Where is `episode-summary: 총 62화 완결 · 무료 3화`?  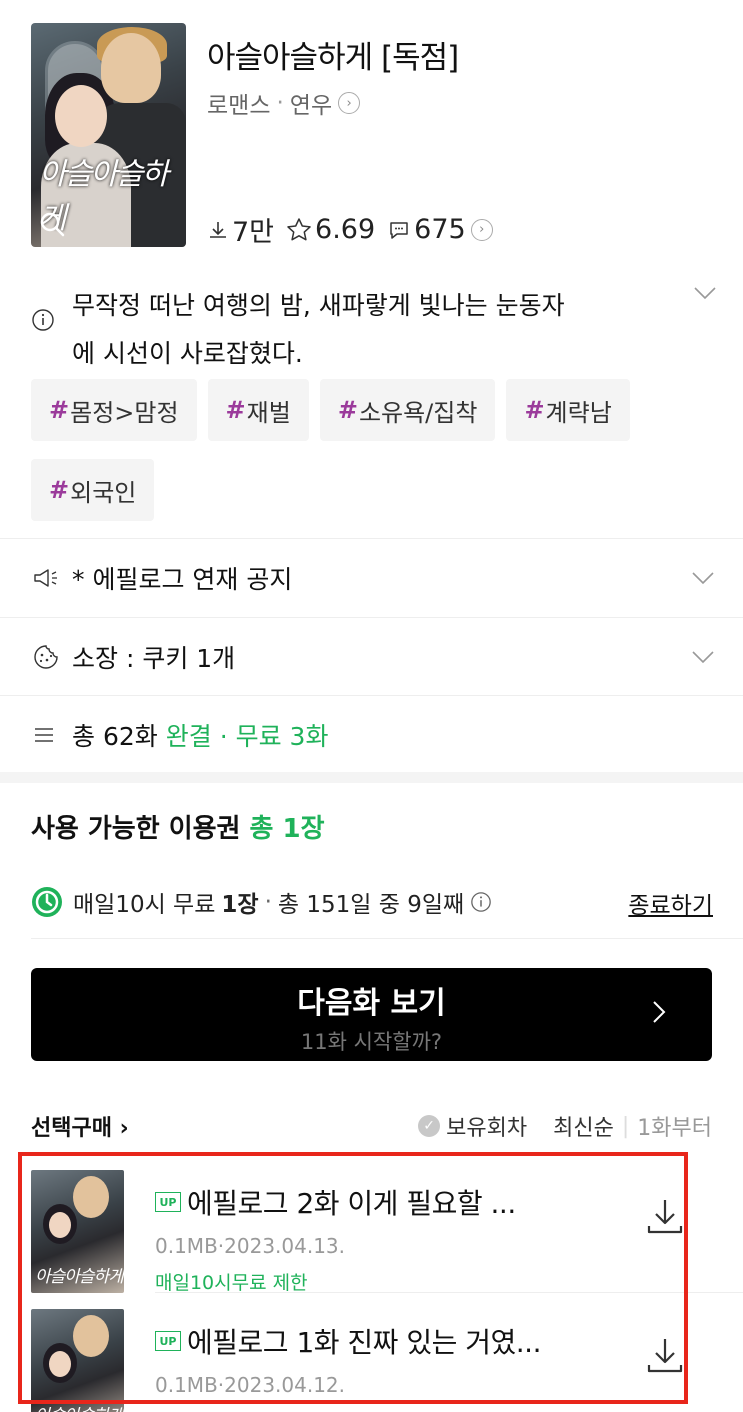 episode-summary: 총 62화 완결 · 무료 3화 is located at coordinates (200, 735).